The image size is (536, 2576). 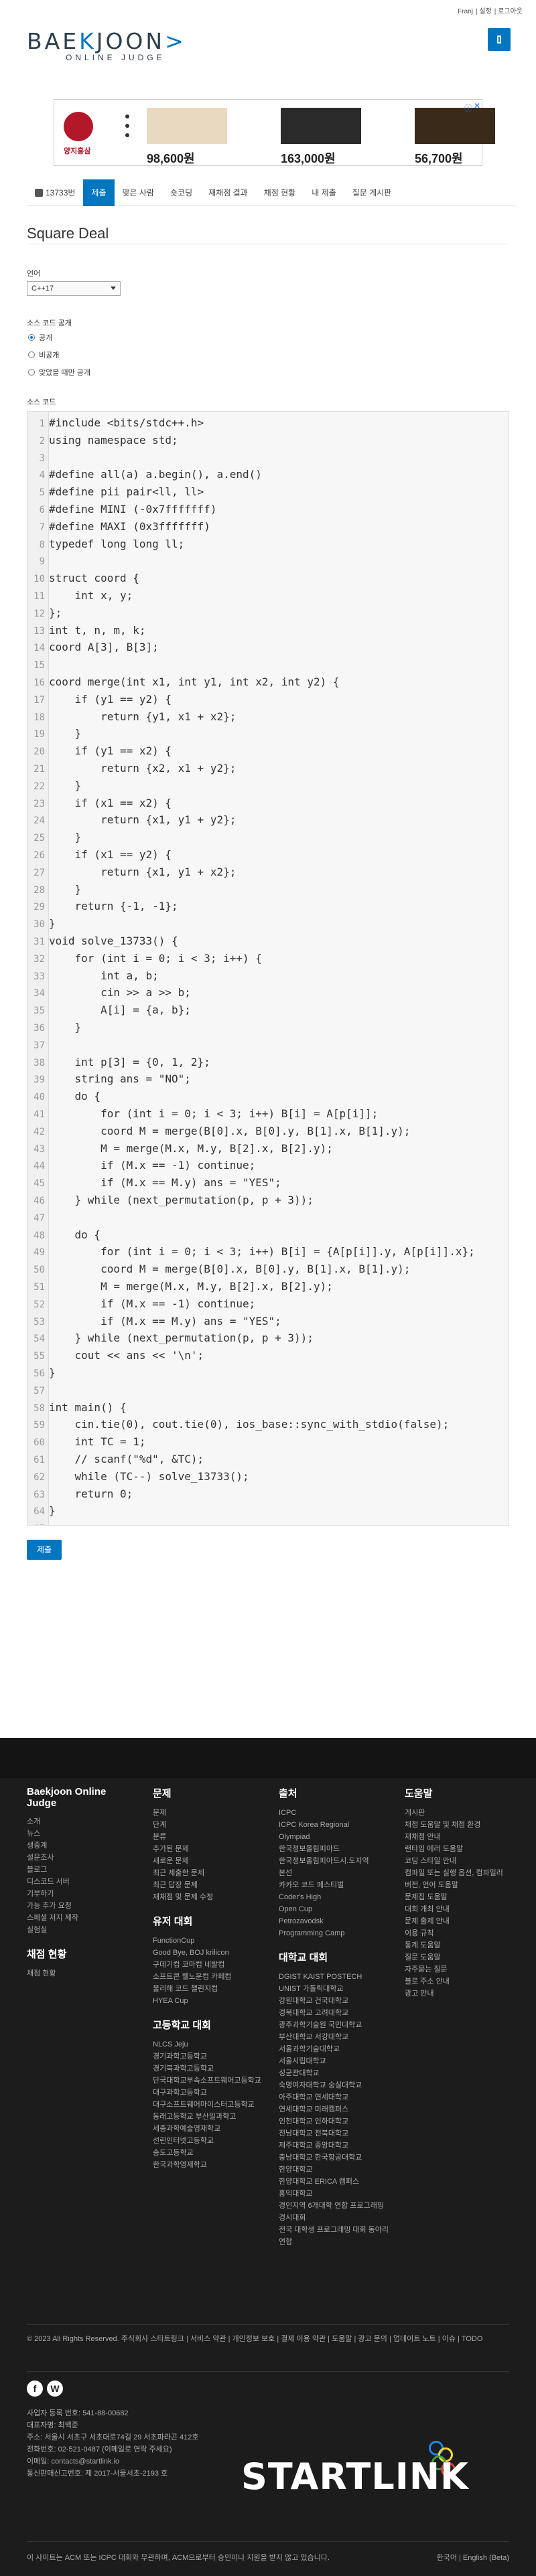 What do you see at coordinates (336, 1933) in the screenshot?
I see `footer-link: Programming Camp` at bounding box center [336, 1933].